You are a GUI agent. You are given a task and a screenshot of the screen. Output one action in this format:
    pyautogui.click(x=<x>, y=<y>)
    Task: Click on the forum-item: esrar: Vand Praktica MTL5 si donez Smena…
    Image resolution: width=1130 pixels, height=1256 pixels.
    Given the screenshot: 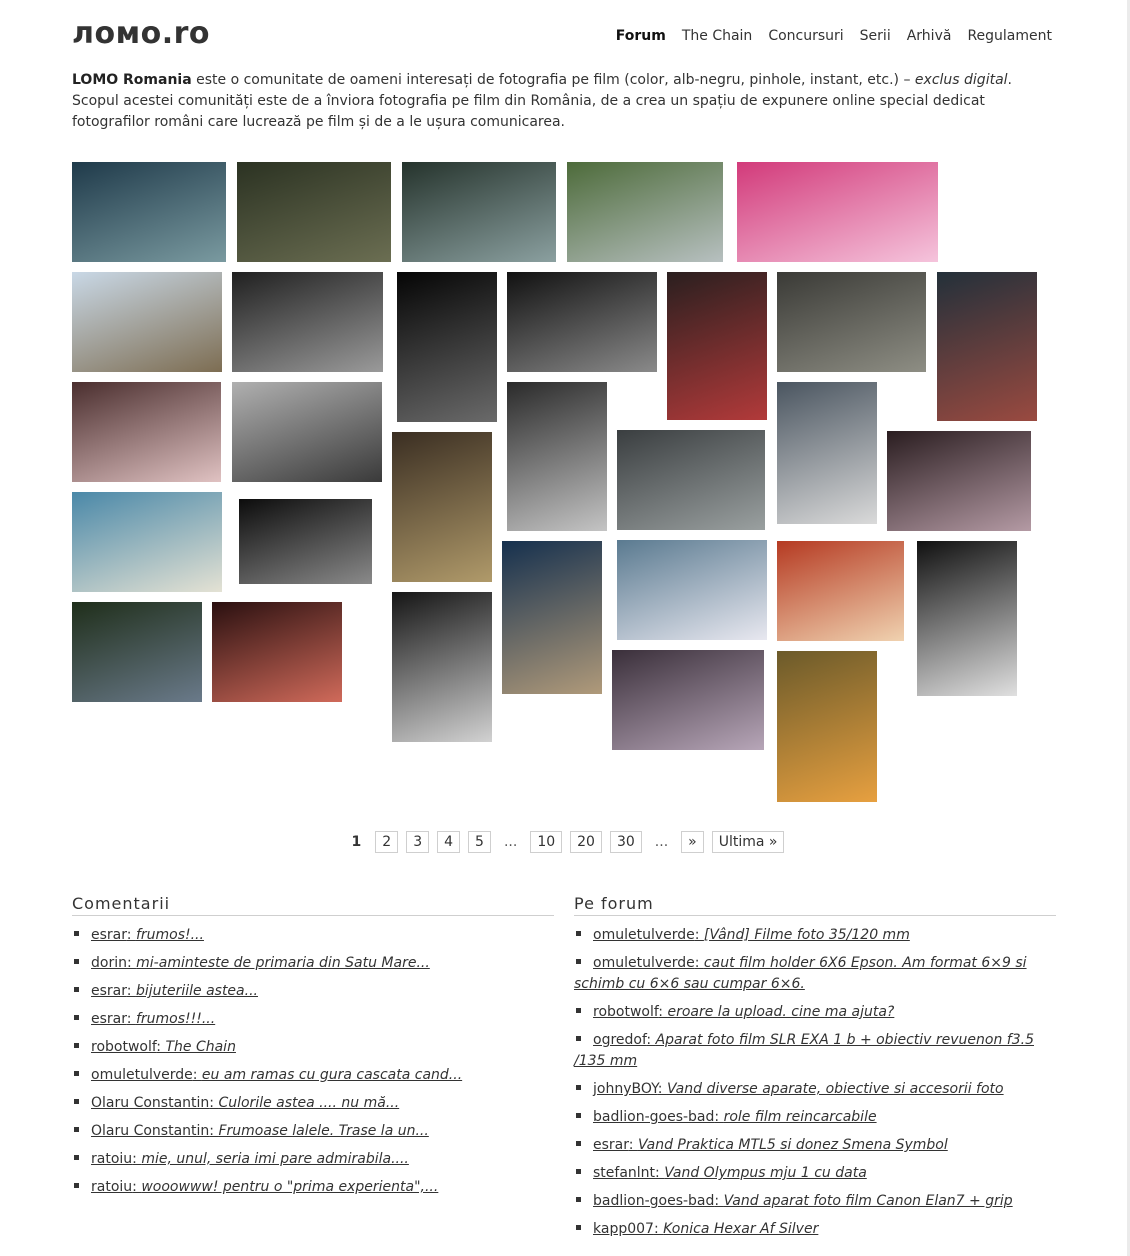 What is the action you would take?
    pyautogui.click(x=815, y=1145)
    